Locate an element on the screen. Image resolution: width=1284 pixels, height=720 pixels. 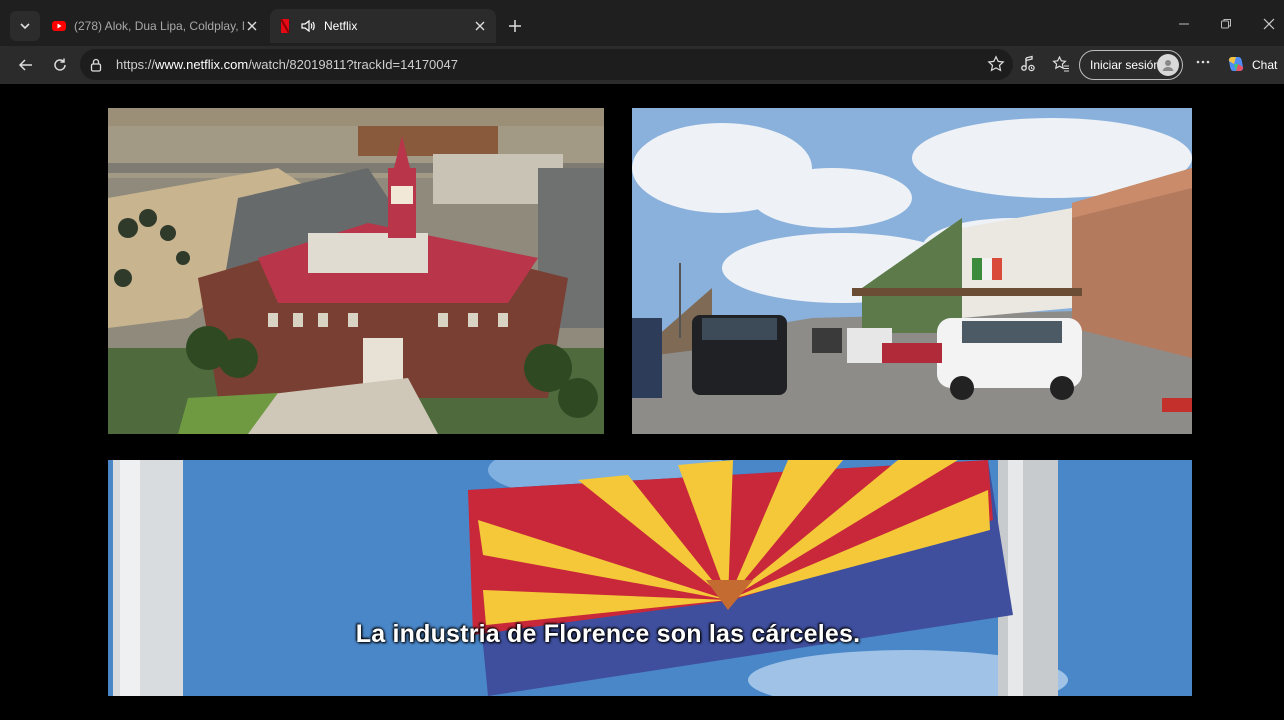
url-host: www.netflix.com is located at coordinates (202, 64).